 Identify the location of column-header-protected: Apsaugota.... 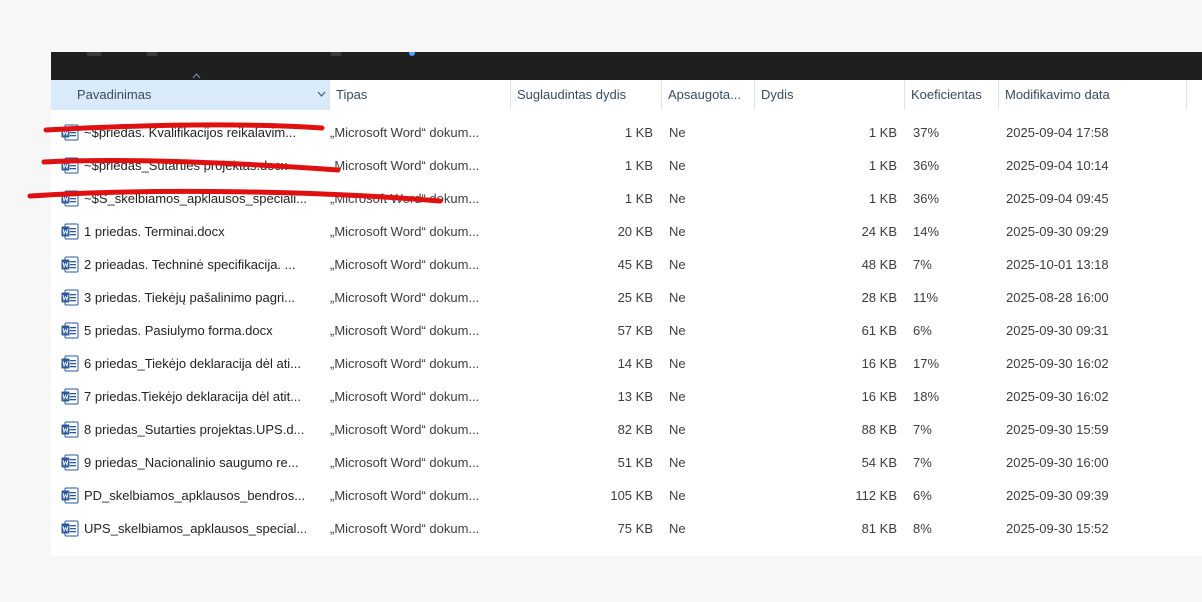
(708, 95).